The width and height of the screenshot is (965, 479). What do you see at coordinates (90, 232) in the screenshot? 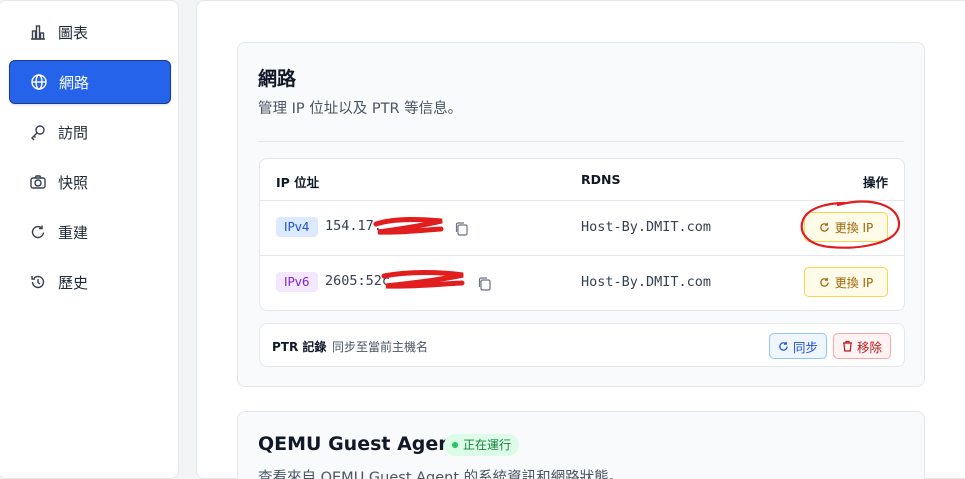
I see `sidebar-item-rebuild: 重建` at bounding box center [90, 232].